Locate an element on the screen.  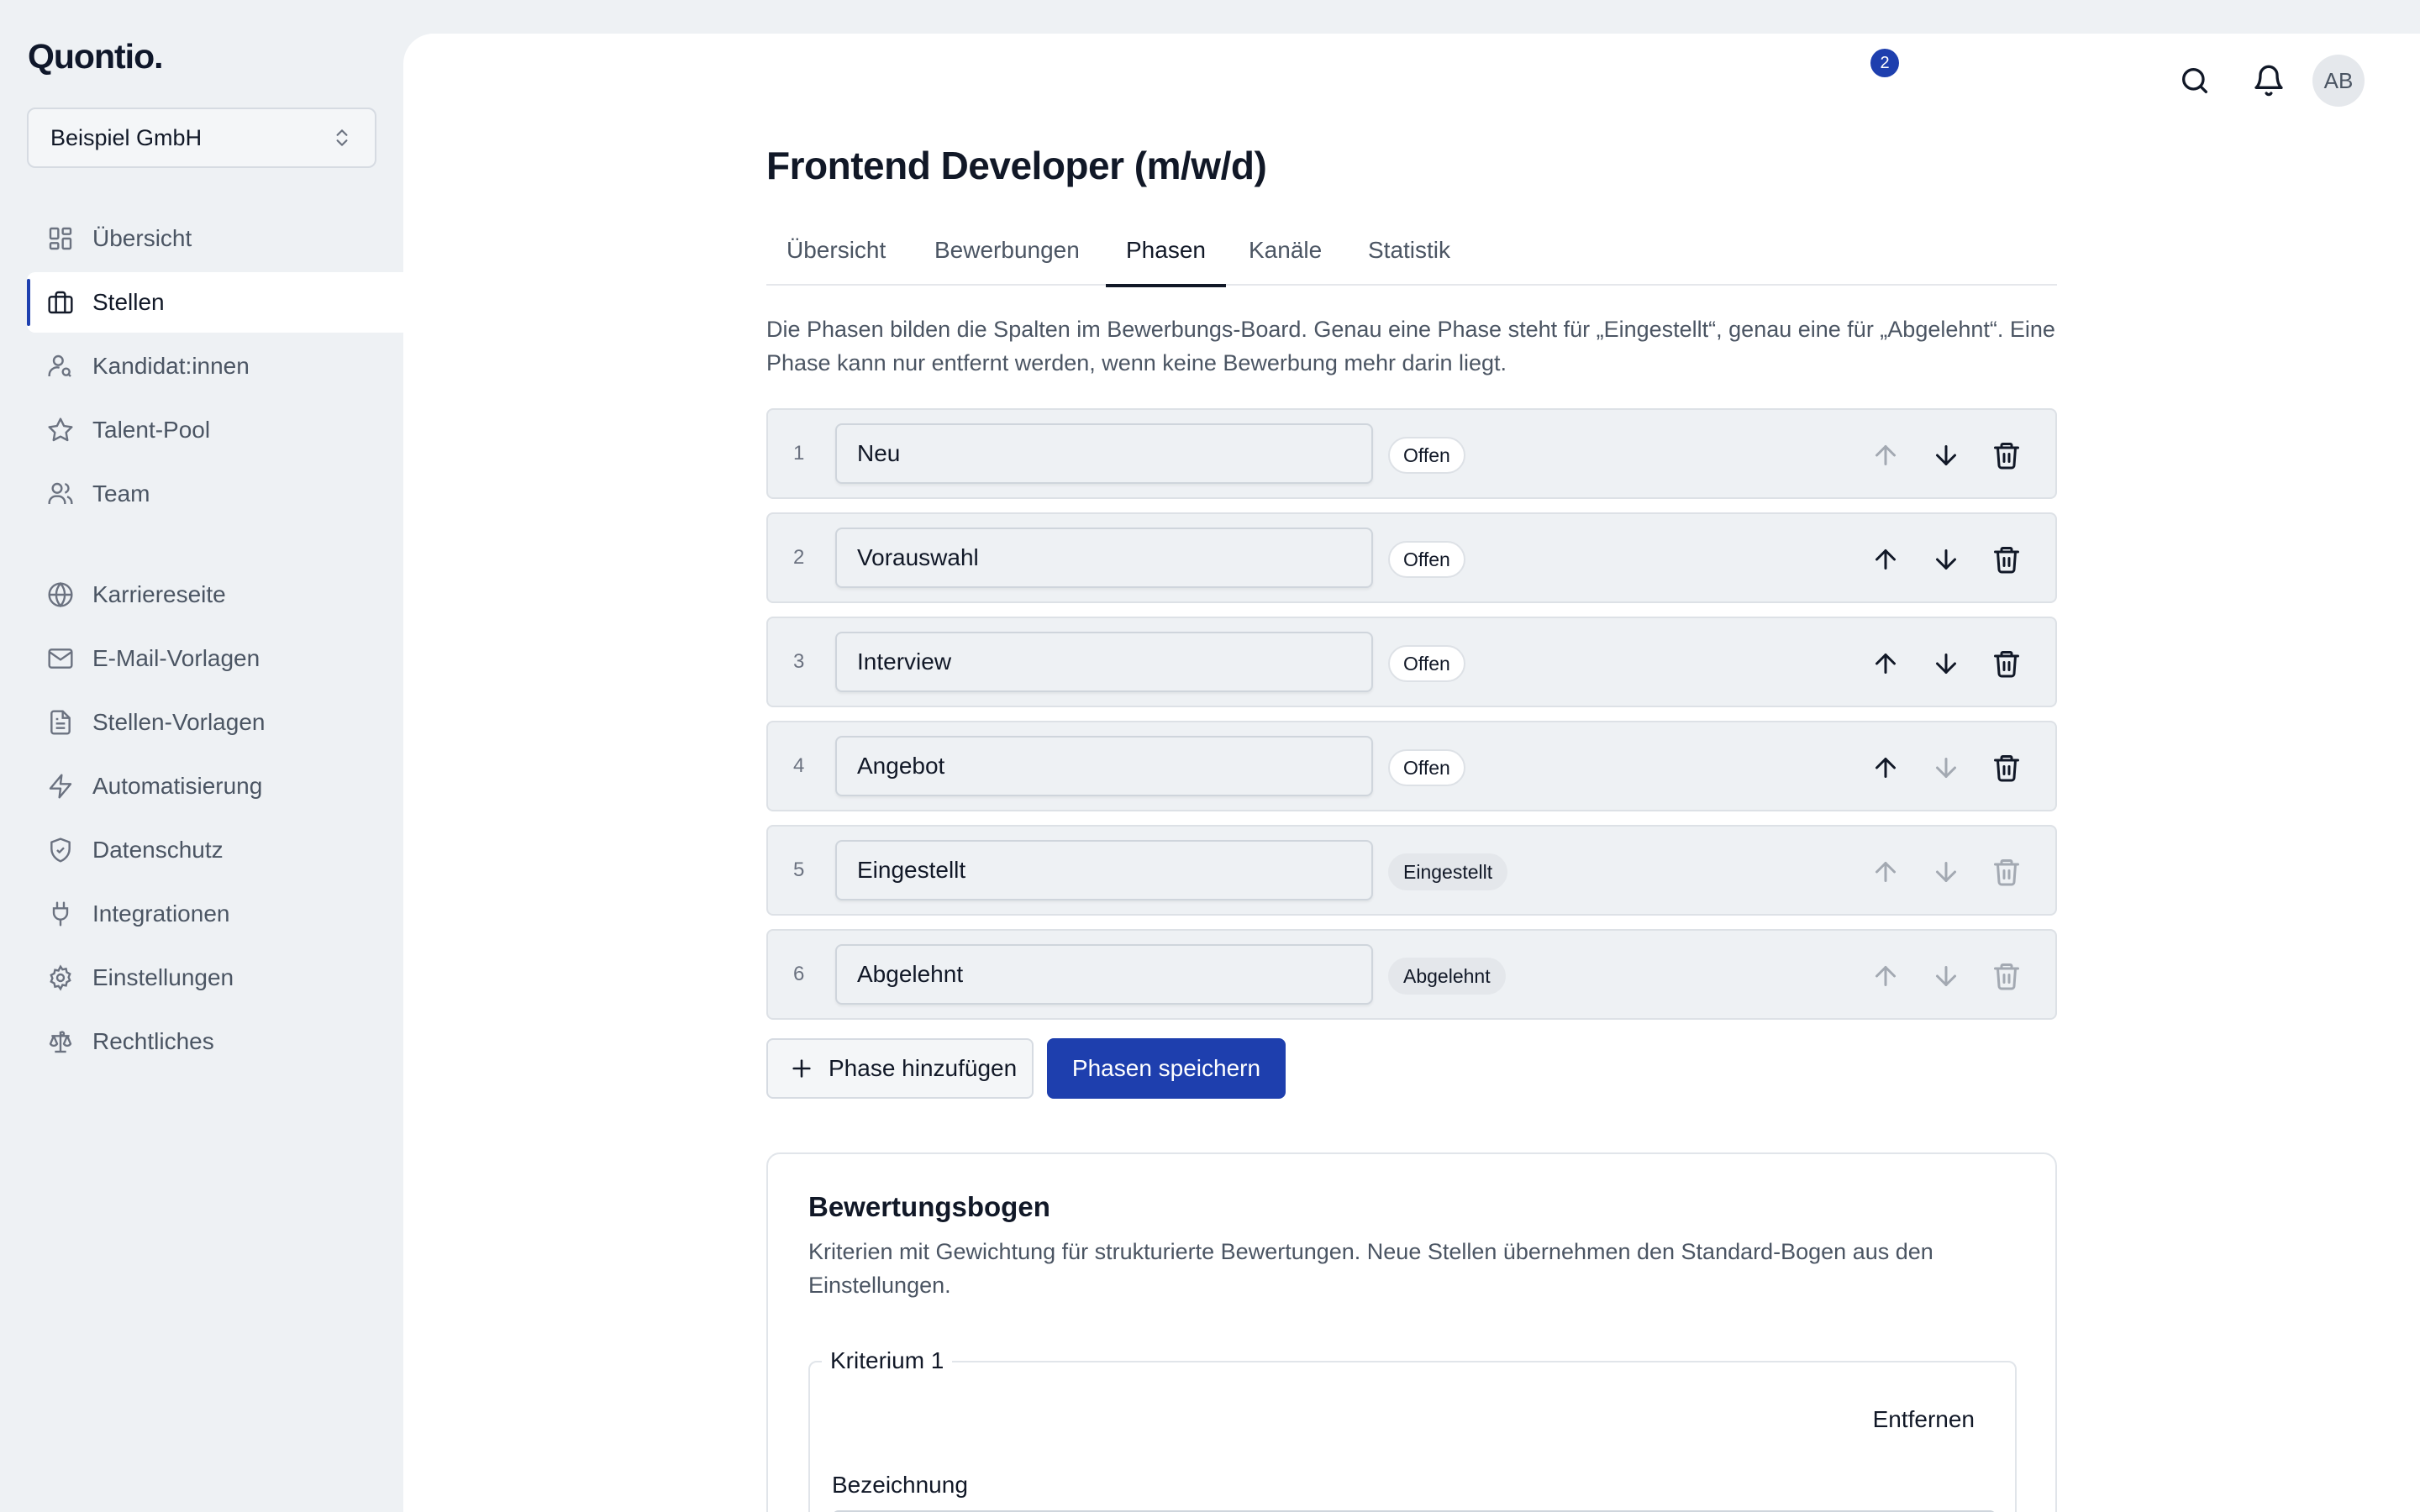
scale-icon is located at coordinates (60, 1042).